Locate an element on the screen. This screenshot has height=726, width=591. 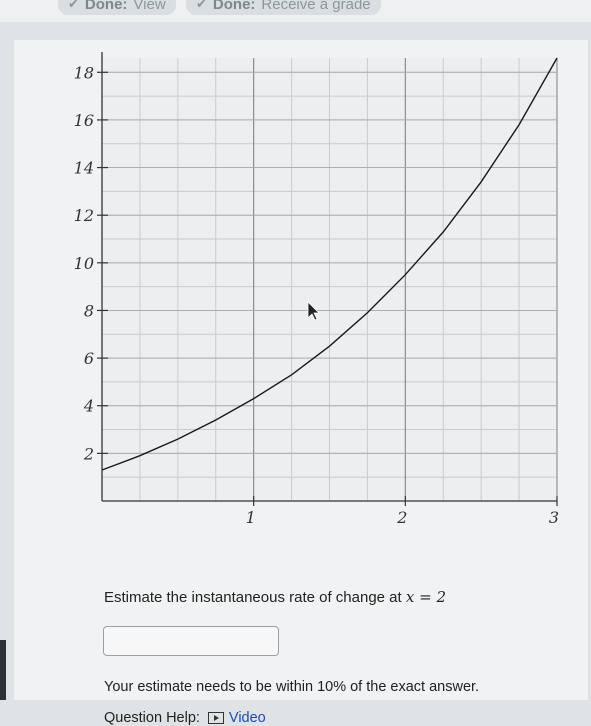
y-tick-label: 16 is located at coordinates (84, 120).